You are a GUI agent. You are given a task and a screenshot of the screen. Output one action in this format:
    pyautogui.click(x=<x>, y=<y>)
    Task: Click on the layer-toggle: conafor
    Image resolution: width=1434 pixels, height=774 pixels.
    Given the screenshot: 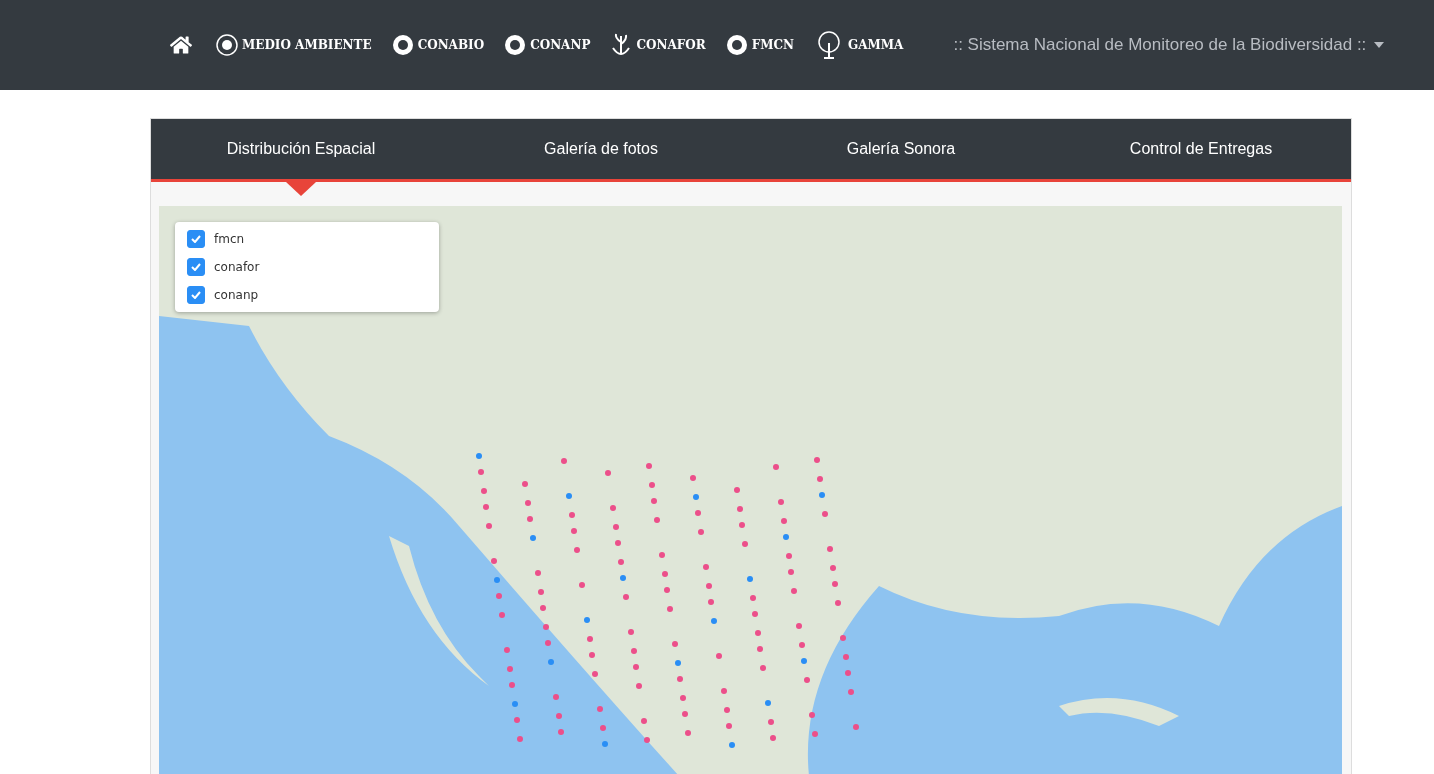 What is the action you would take?
    pyautogui.click(x=307, y=267)
    